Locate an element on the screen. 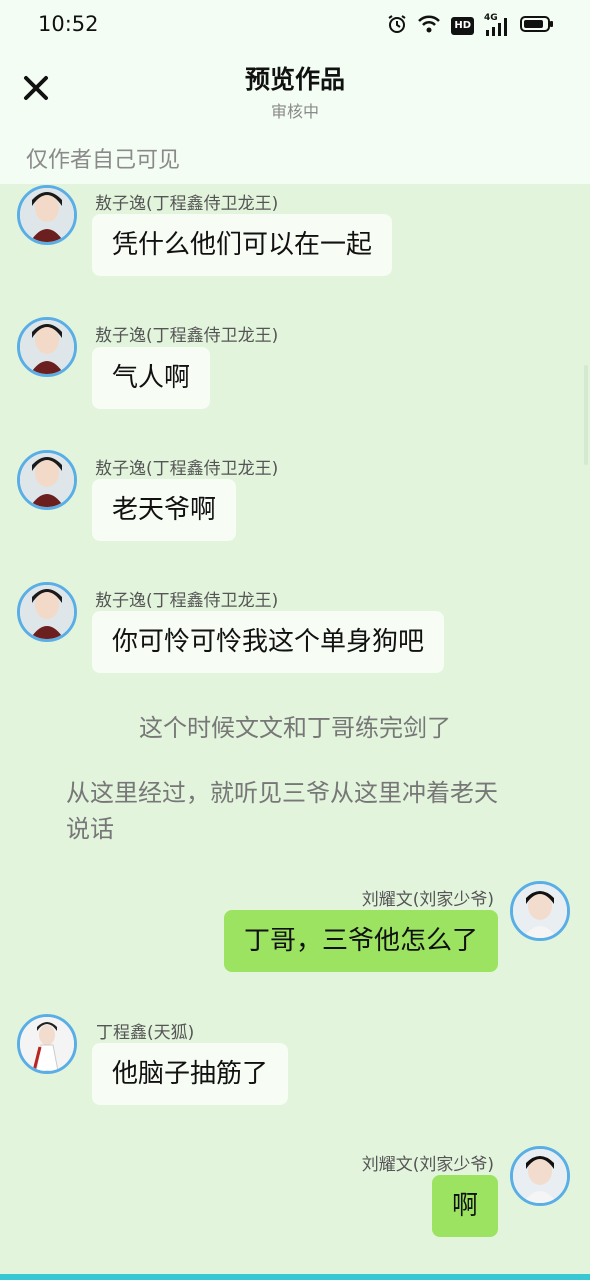  status-icons: HD 4G is located at coordinates (470, 25).